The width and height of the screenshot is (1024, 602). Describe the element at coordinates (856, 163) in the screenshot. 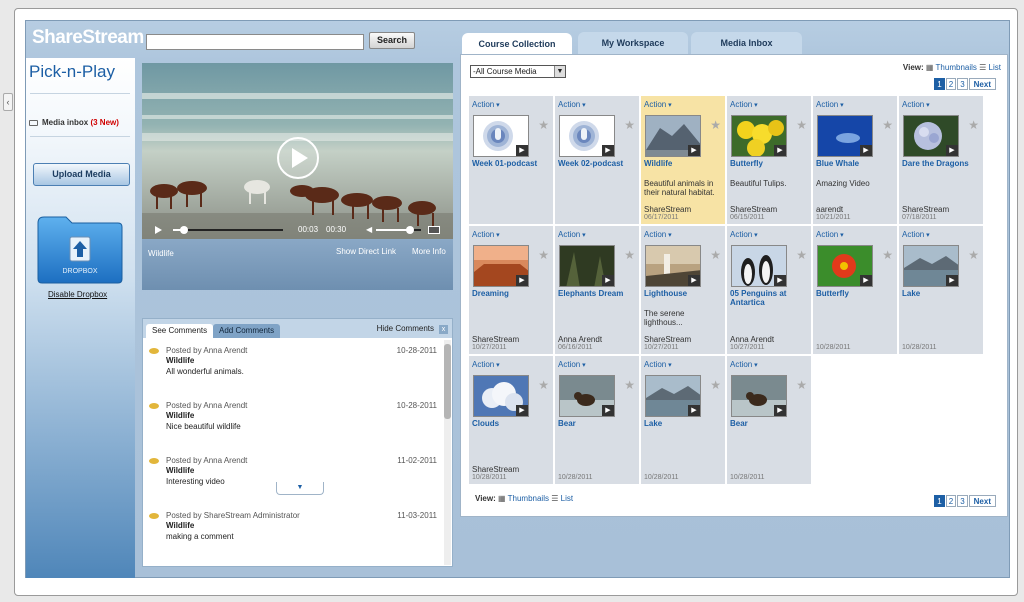

I see `media-title: Blue Whale` at that location.